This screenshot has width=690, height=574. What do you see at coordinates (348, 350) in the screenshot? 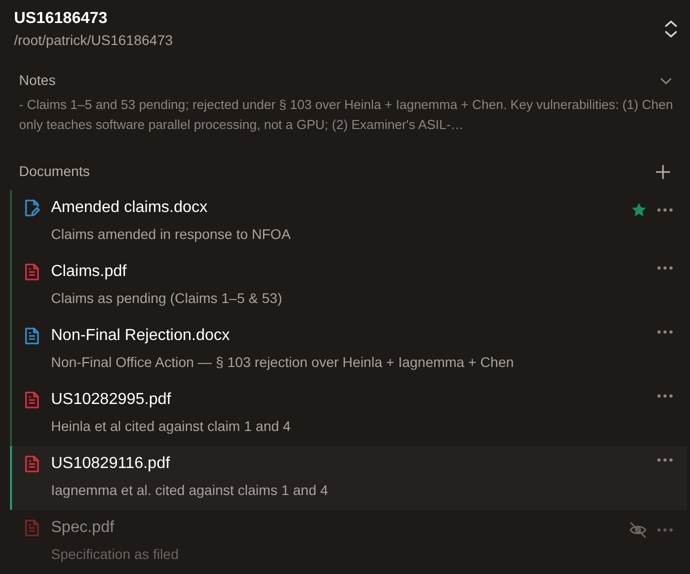
I see `document-row: Non-Final Rejection.docx Non-Final Office Action — § 103 rejection over Heinla + Iagnemma + Chen` at bounding box center [348, 350].